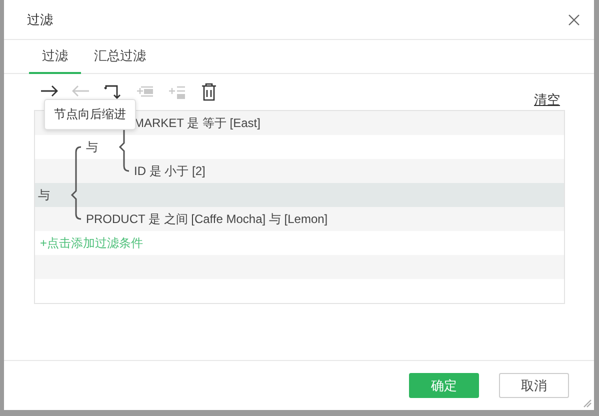  What do you see at coordinates (90, 114) in the screenshot?
I see `tooltip: 节点向后缩进` at bounding box center [90, 114].